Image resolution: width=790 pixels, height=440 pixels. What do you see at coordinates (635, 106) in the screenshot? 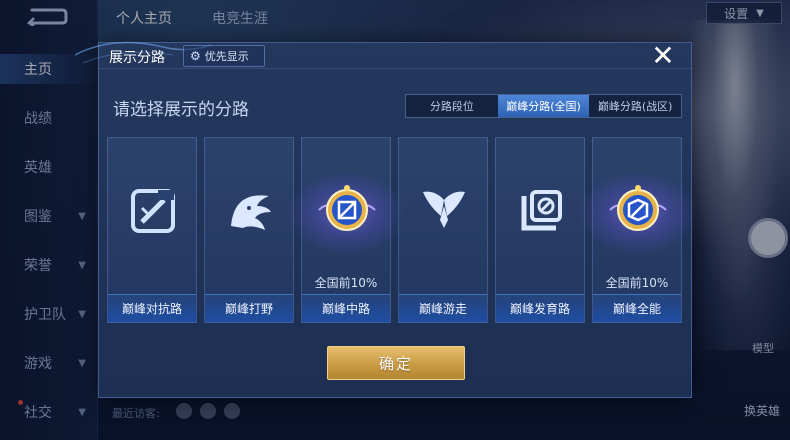
I see `tab-peak-lane-region: 巅峰分路(战区)` at bounding box center [635, 106].